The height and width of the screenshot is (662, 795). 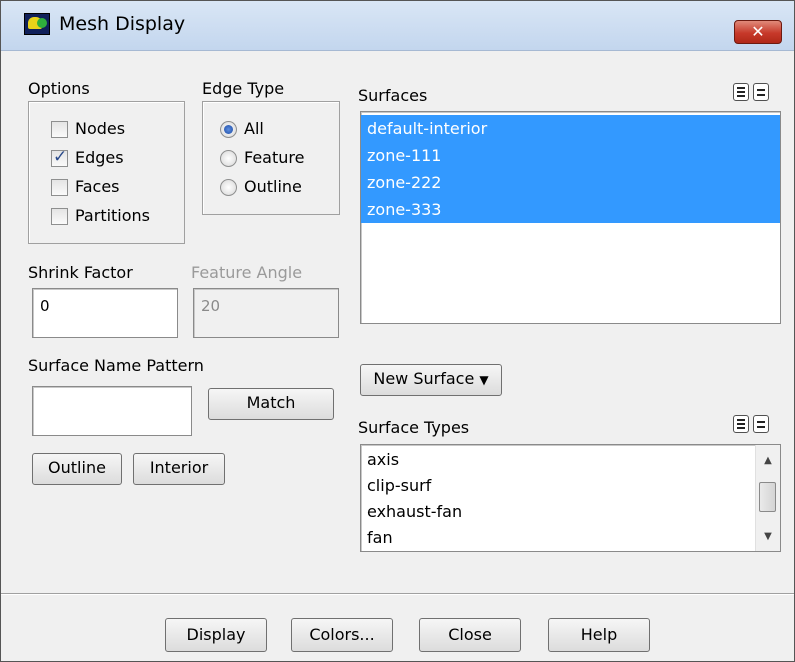 I want to click on fluent-app-icon, so click(x=37, y=24).